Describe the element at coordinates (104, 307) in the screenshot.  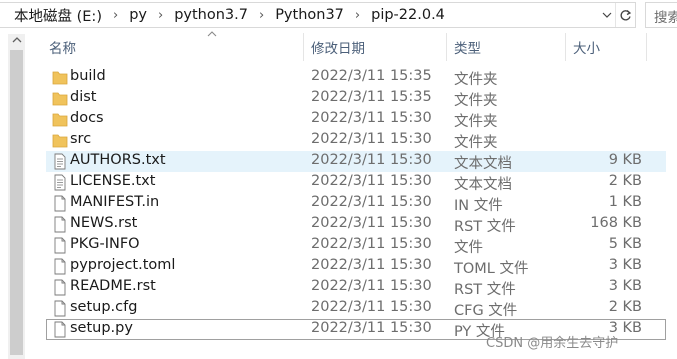
I see `file-name: setup.cfg` at that location.